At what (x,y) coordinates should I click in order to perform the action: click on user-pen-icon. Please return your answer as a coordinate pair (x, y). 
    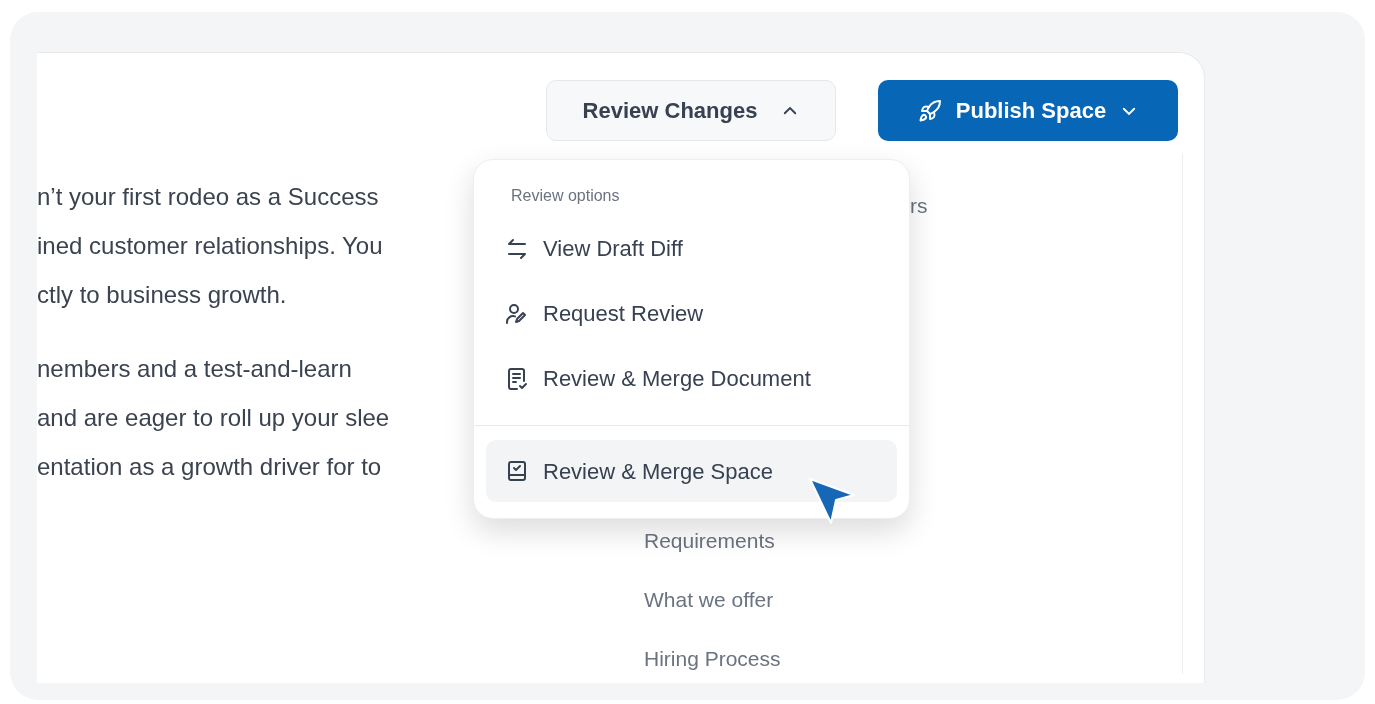
    Looking at the image, I should click on (517, 313).